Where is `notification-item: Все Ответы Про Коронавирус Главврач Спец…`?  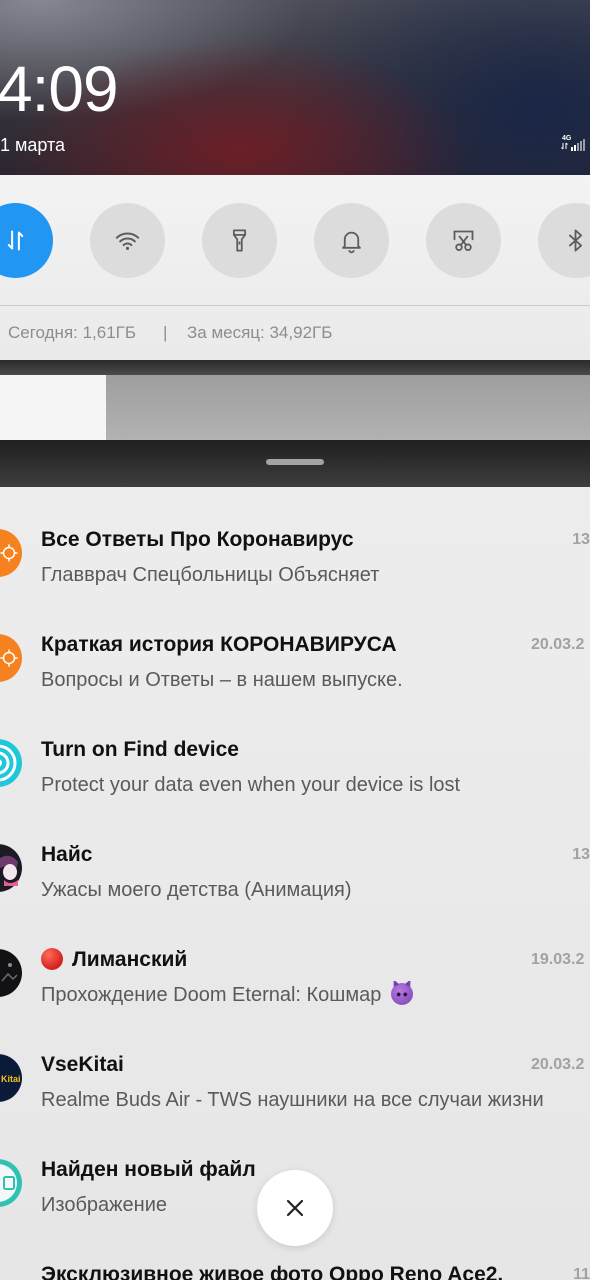
notification-item: Все Ответы Про Коронавирус Главврач Спец… is located at coordinates (295, 578).